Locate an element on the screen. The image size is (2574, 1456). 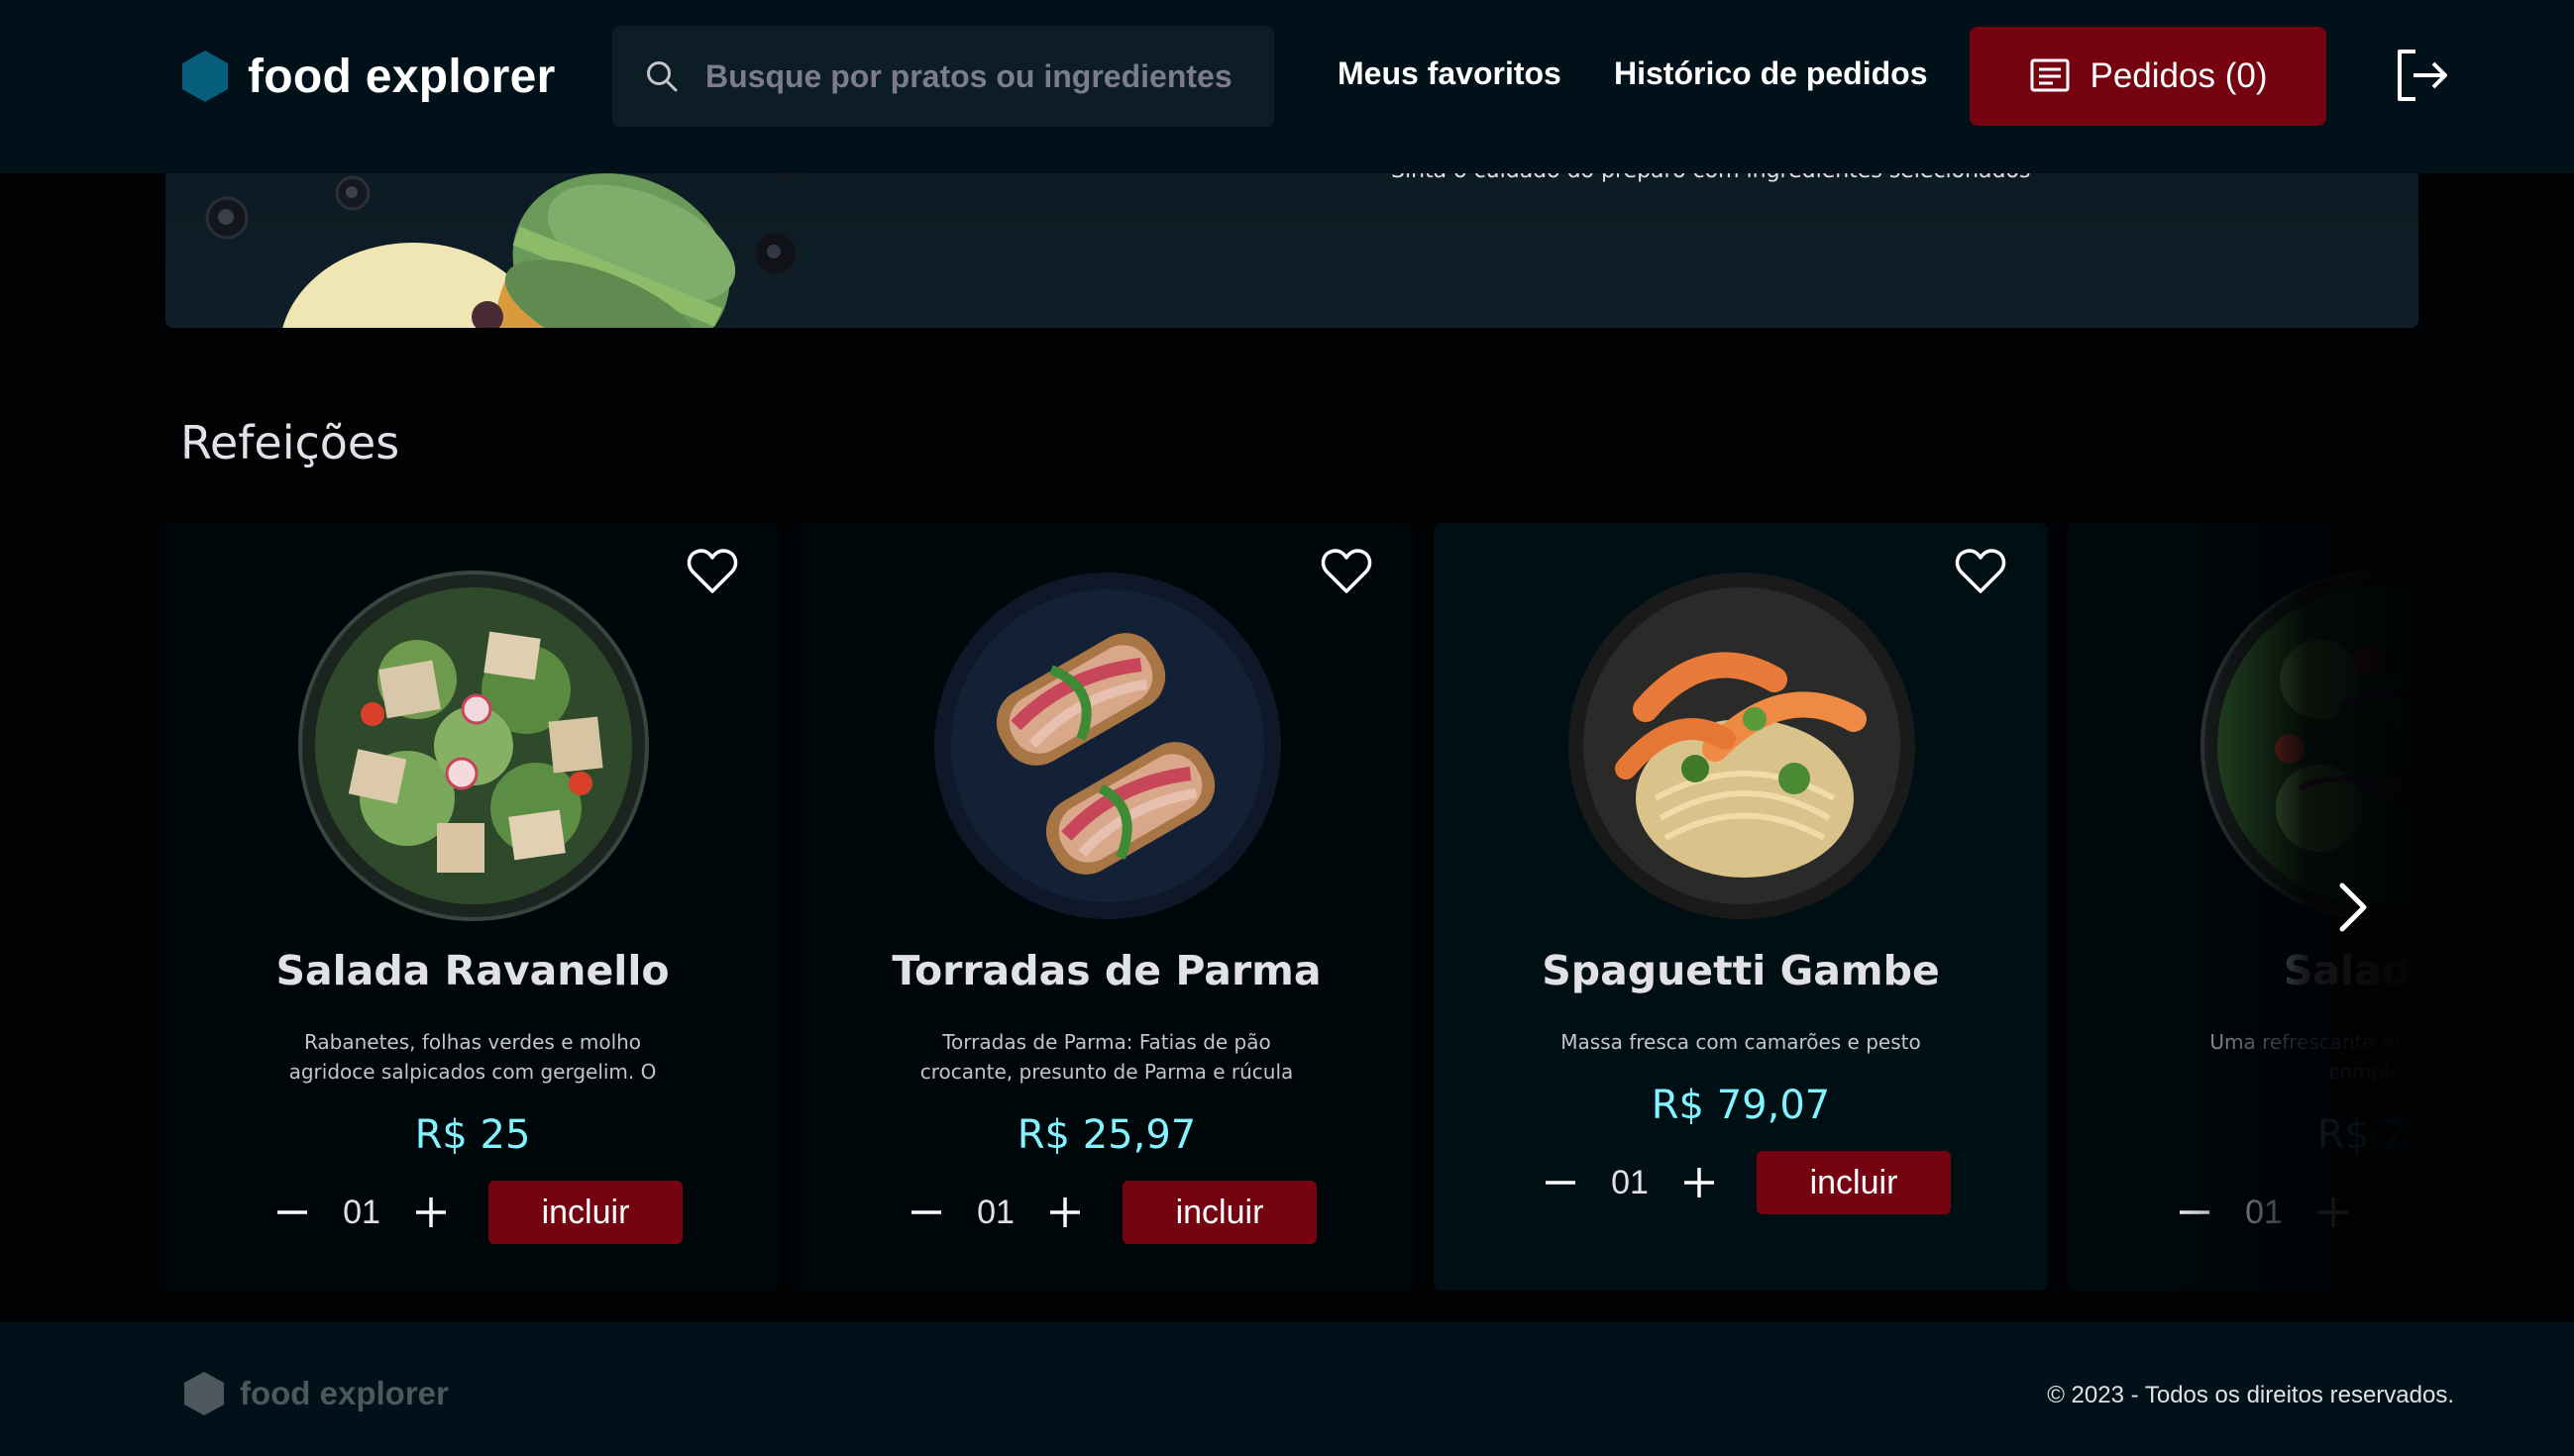
chevron-right-icon is located at coordinates (2353, 907).